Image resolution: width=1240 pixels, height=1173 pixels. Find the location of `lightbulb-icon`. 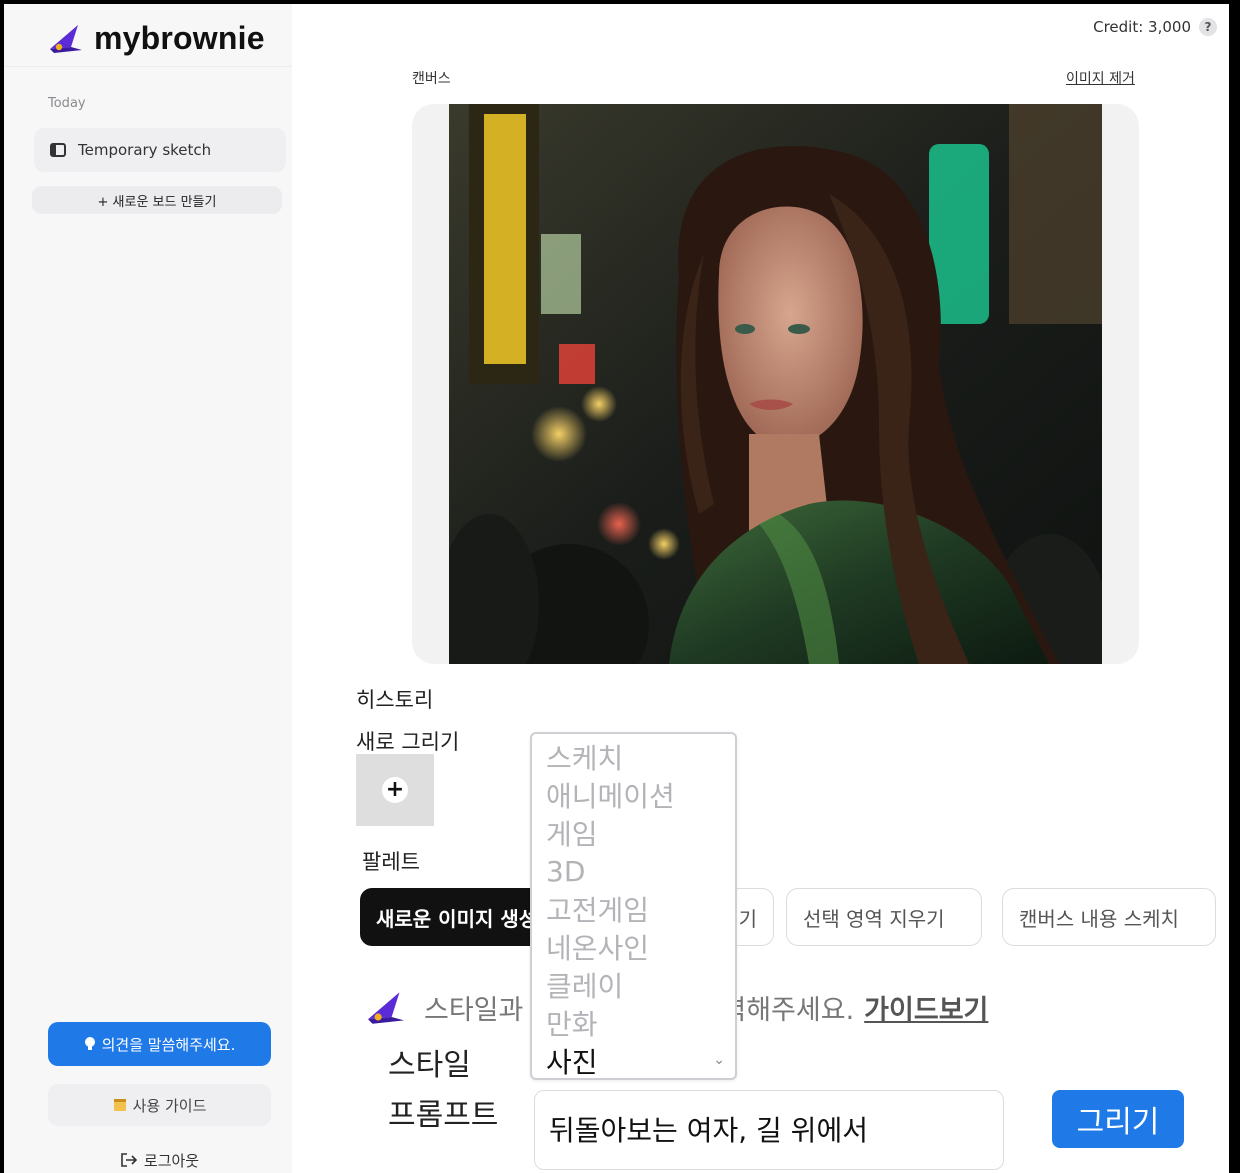

lightbulb-icon is located at coordinates (89, 1043).